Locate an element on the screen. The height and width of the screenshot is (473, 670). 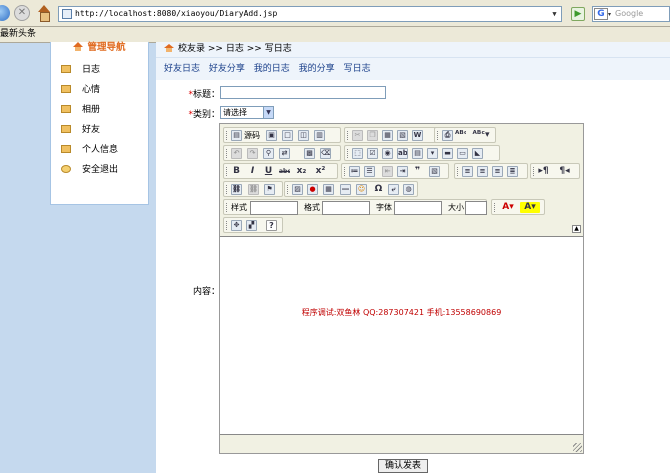
style-select is located at coordinates (274, 208).